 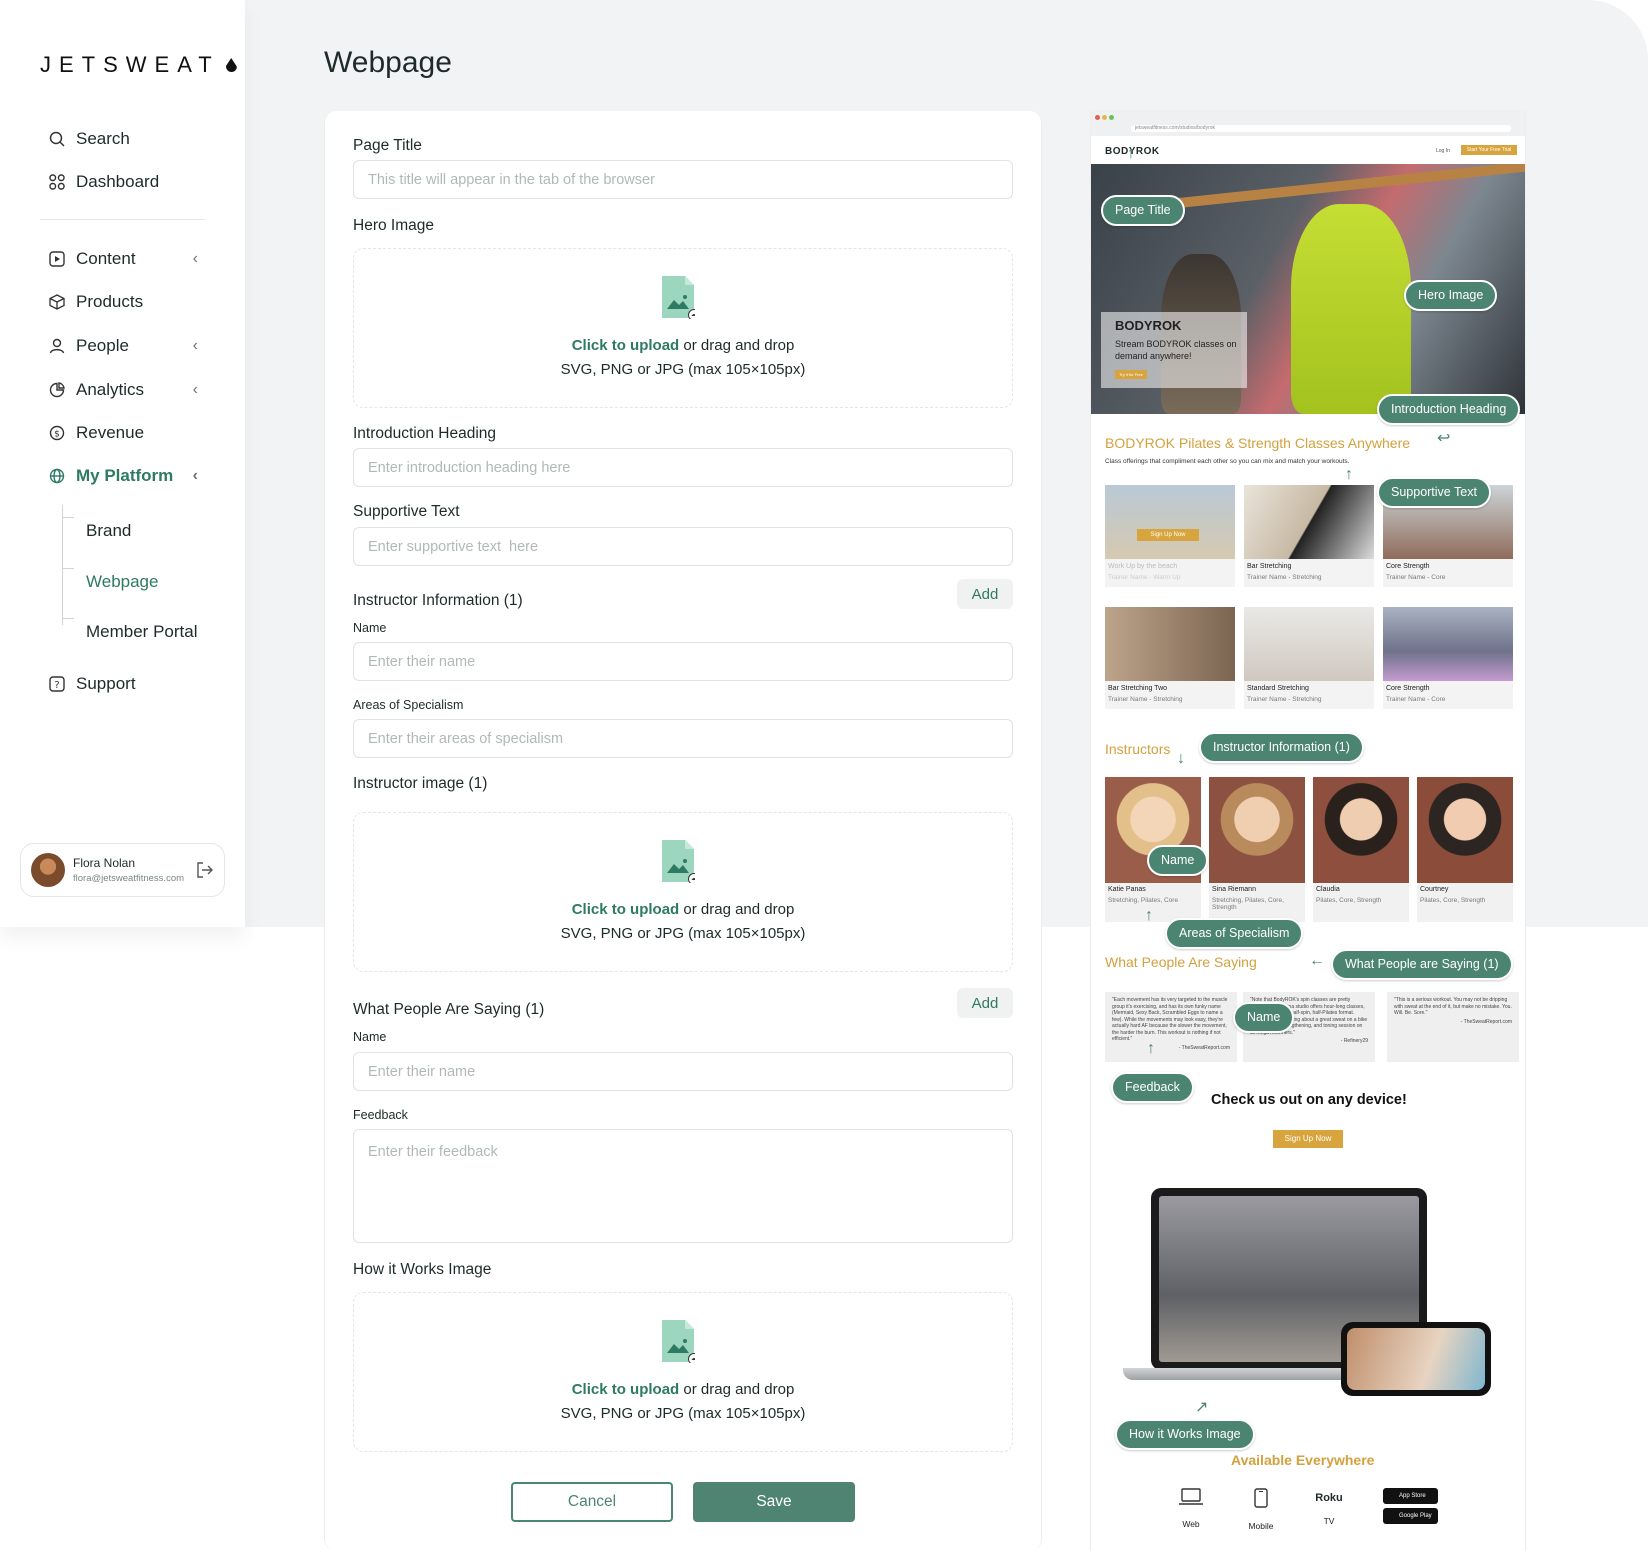 I want to click on close-dot, so click(x=1097, y=117).